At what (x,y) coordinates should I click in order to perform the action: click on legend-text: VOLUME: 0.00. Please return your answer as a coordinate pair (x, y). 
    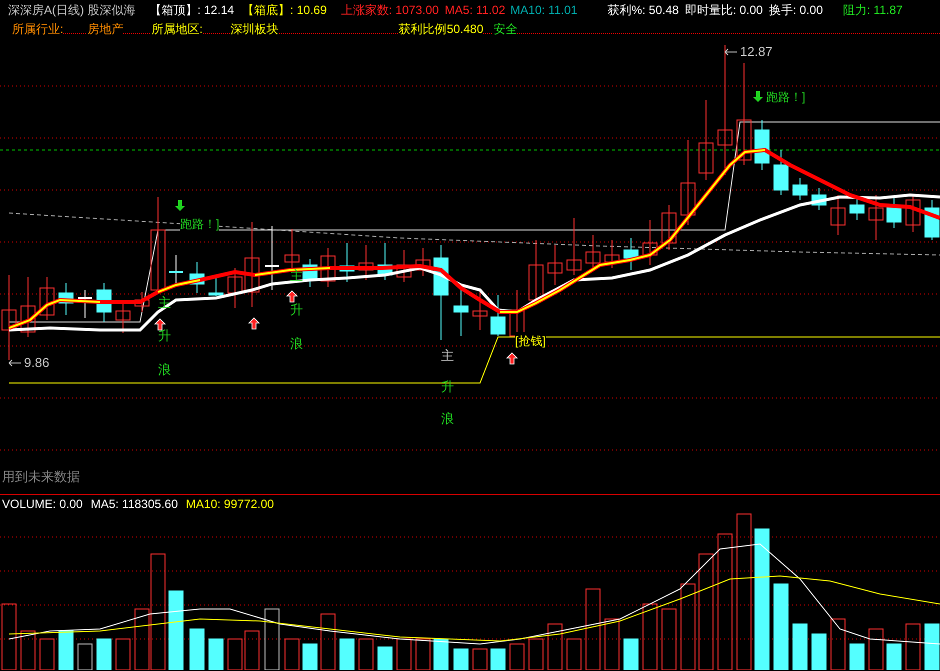
    Looking at the image, I should click on (42, 504).